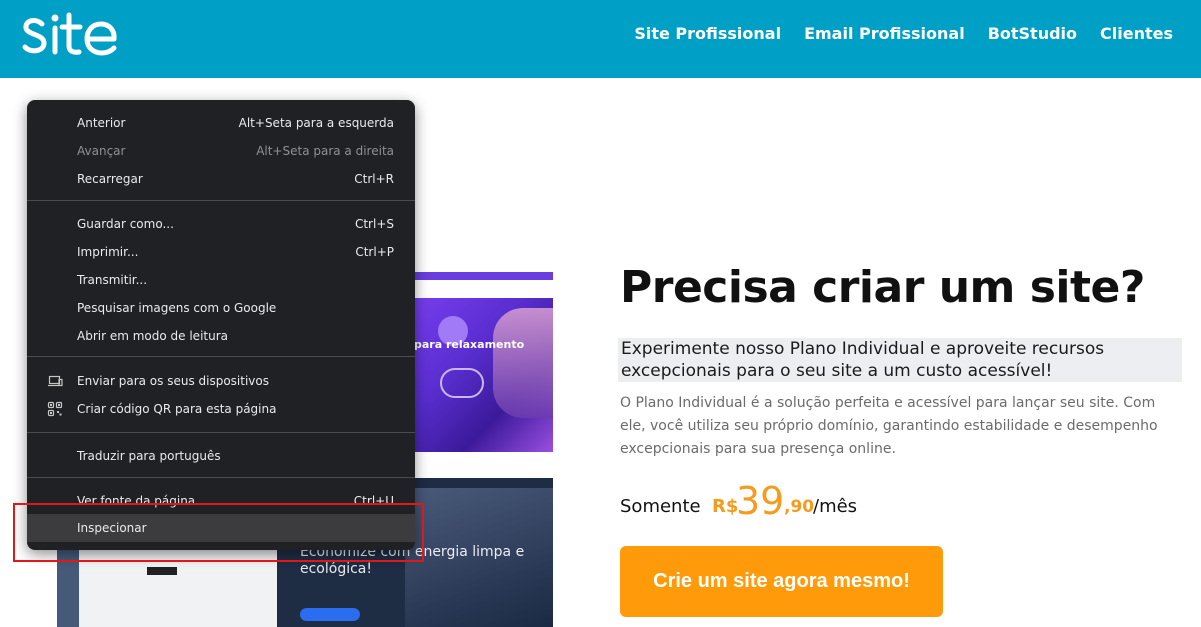 This screenshot has width=1201, height=627. I want to click on menu-item-label: Pesquisar imagens com o Google, so click(177, 308).